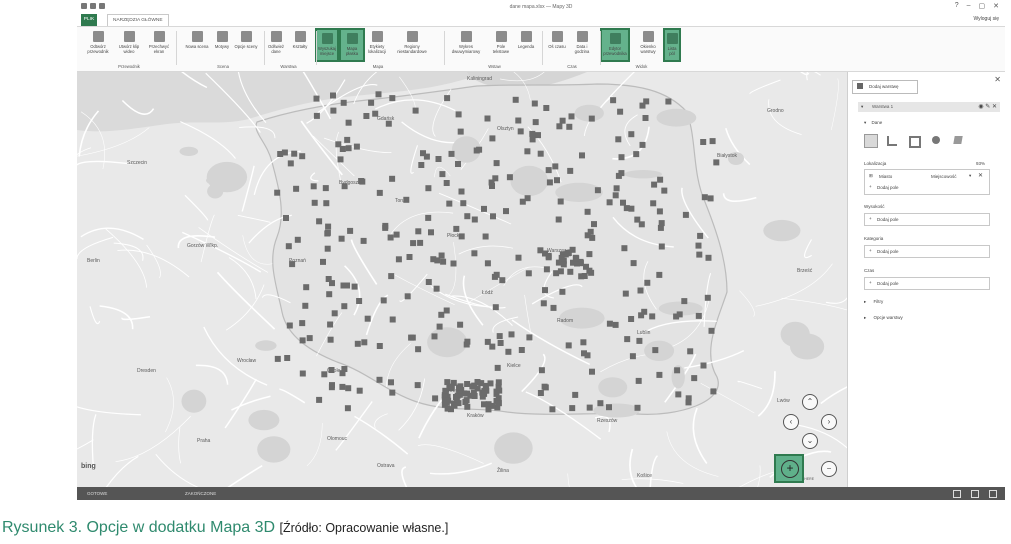 The height and width of the screenshot is (544, 1011). Describe the element at coordinates (888, 187) in the screenshot. I see `add-location-field: Dodaj pole` at that location.